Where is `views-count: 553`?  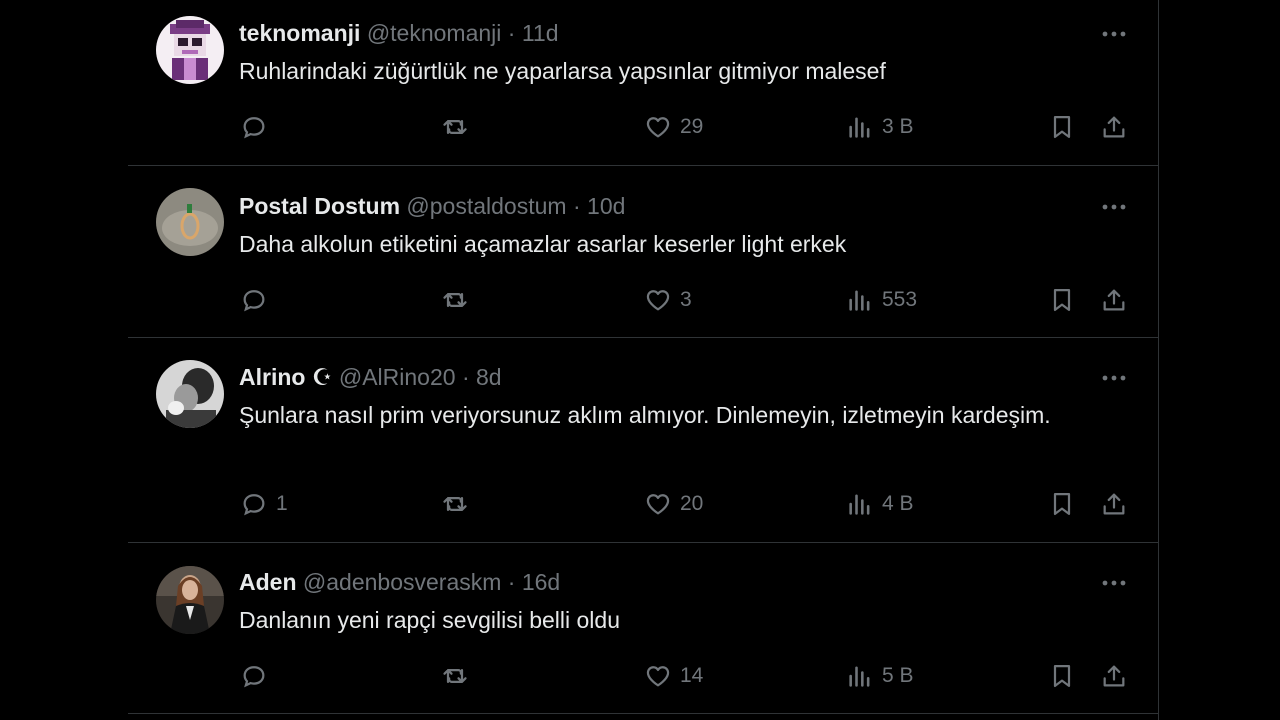
views-count: 553 is located at coordinates (900, 299).